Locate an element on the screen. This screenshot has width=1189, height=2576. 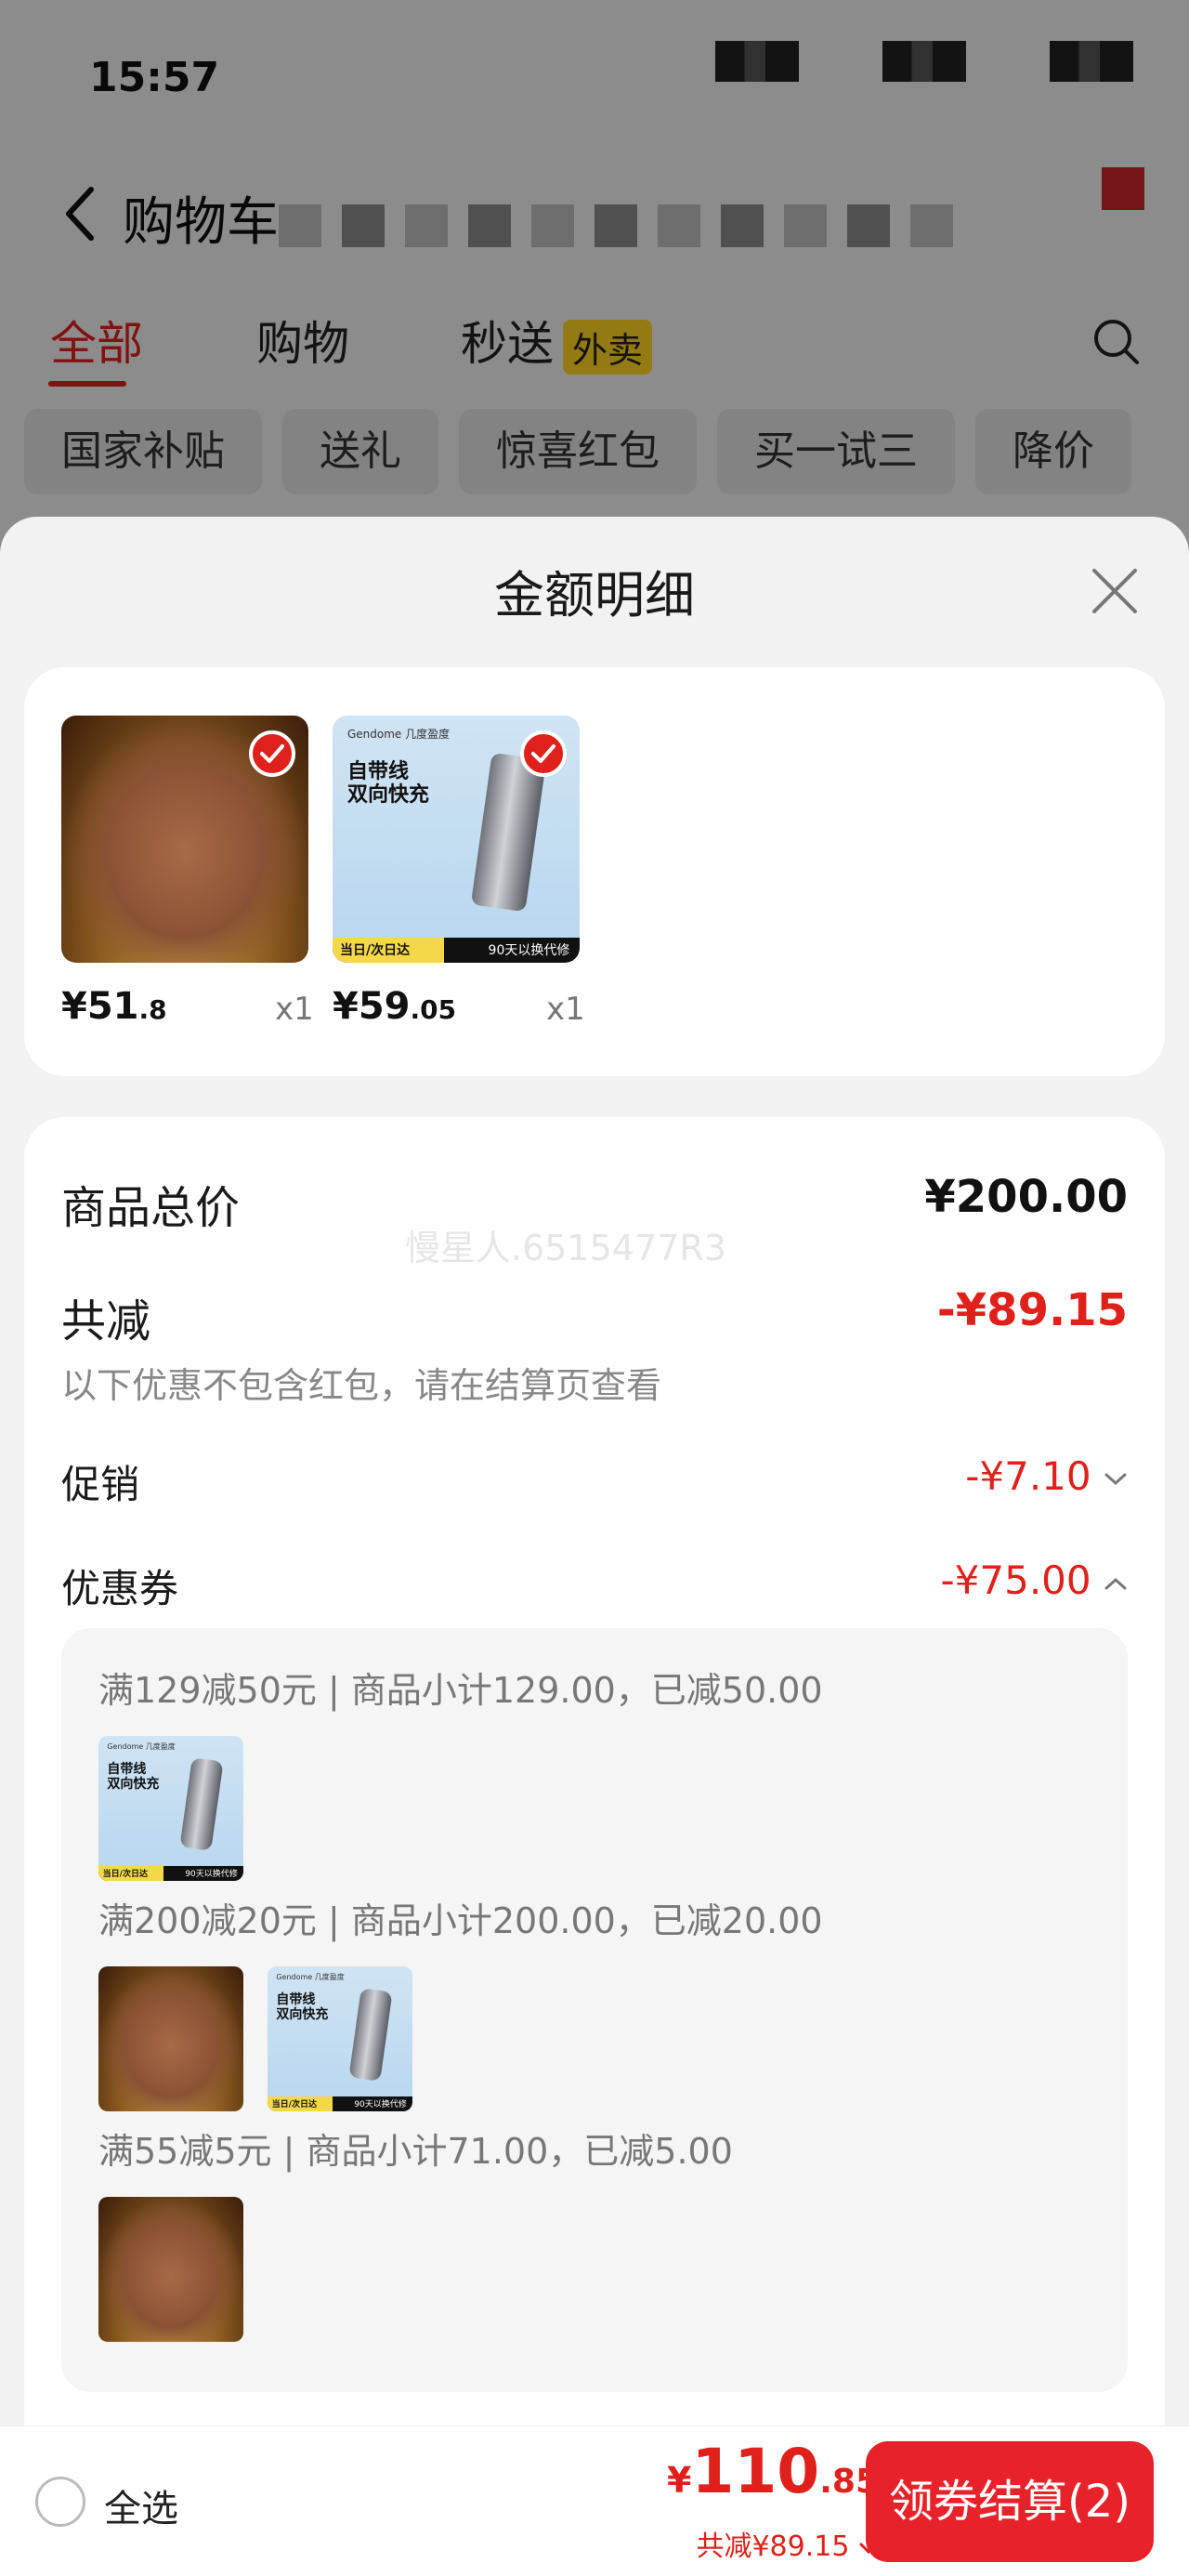
product-image-powerbank: Gendome 几度盈度 自带线 双向快充 当日/次日达 90天以换代修 is located at coordinates (457, 839).